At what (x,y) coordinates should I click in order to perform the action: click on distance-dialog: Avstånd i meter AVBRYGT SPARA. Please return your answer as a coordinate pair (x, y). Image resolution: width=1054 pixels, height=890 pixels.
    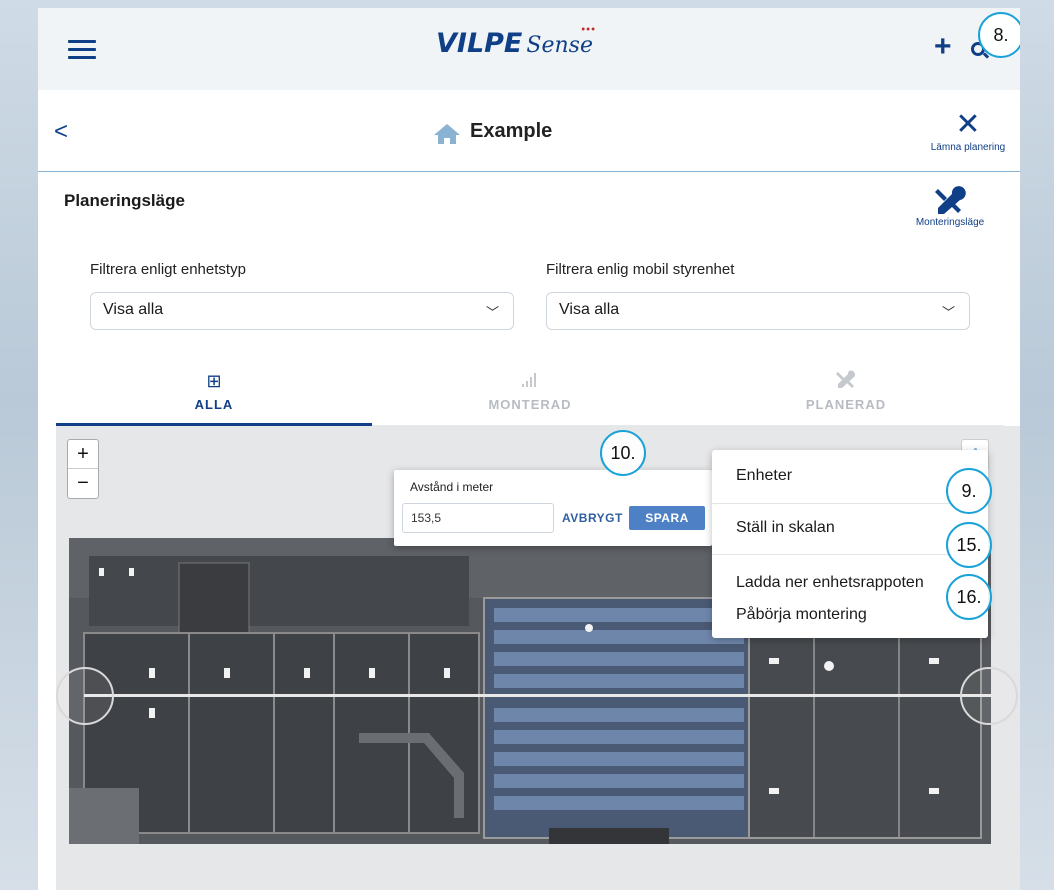
    Looking at the image, I should click on (553, 508).